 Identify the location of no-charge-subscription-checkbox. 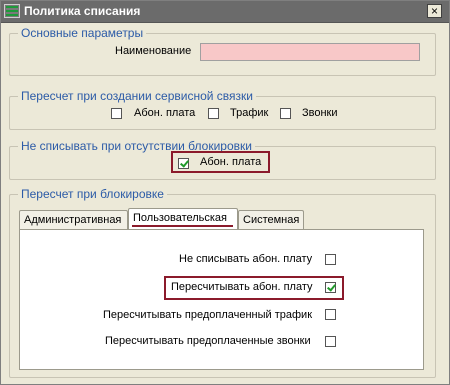
(183, 163).